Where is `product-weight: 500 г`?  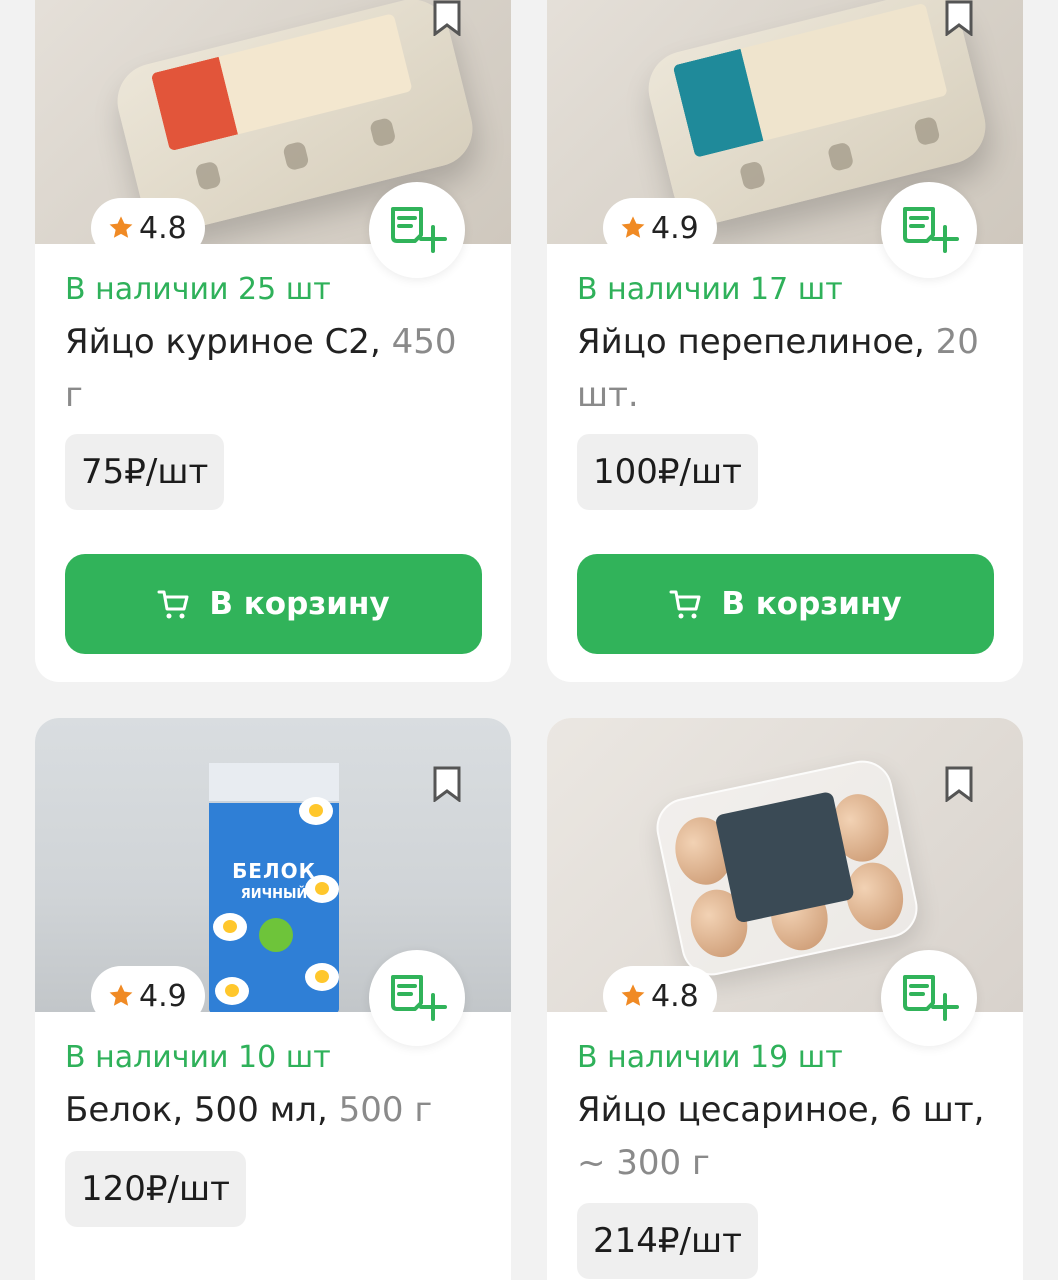
product-weight: 500 г is located at coordinates (385, 1110).